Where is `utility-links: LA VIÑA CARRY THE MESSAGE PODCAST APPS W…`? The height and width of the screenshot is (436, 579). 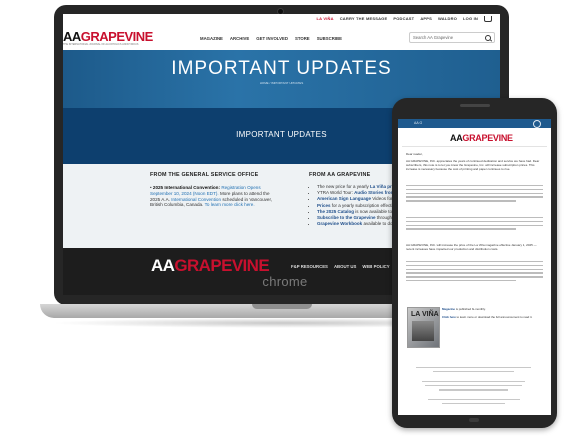
utility-links: LA VIÑA CARRY THE MESSAGE PODCAST APPS W… is located at coordinates (404, 19).